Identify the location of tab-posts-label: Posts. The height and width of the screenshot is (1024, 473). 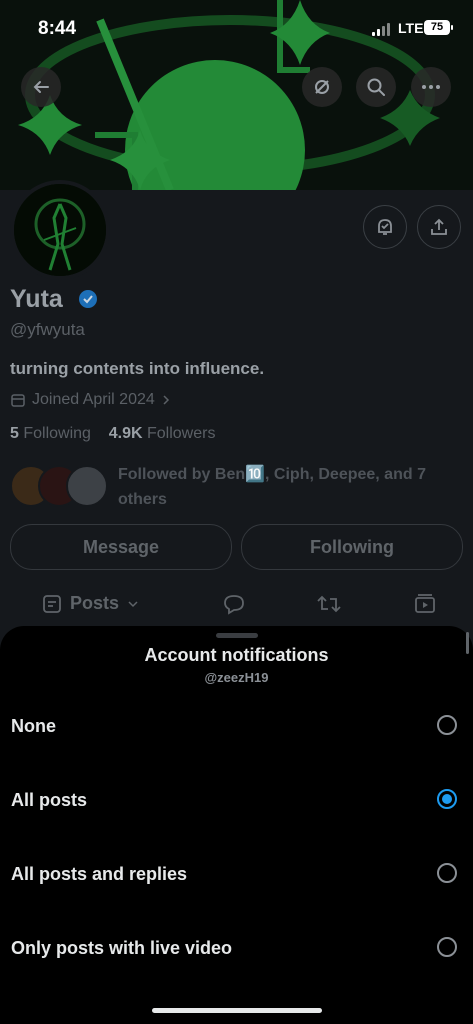
(95, 603).